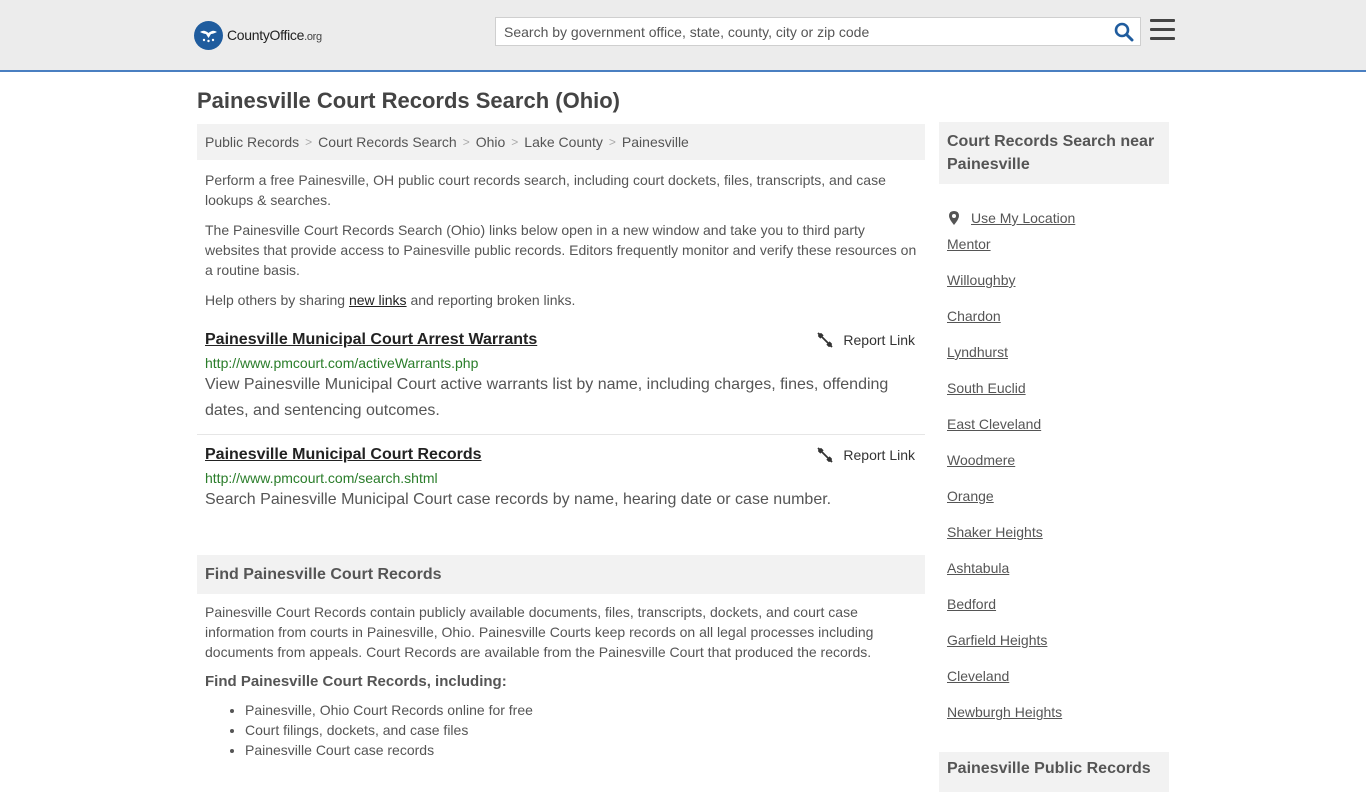 The height and width of the screenshot is (792, 1366). Describe the element at coordinates (277, 300) in the screenshot. I see `intro-share-text: Help others by sharing` at that location.